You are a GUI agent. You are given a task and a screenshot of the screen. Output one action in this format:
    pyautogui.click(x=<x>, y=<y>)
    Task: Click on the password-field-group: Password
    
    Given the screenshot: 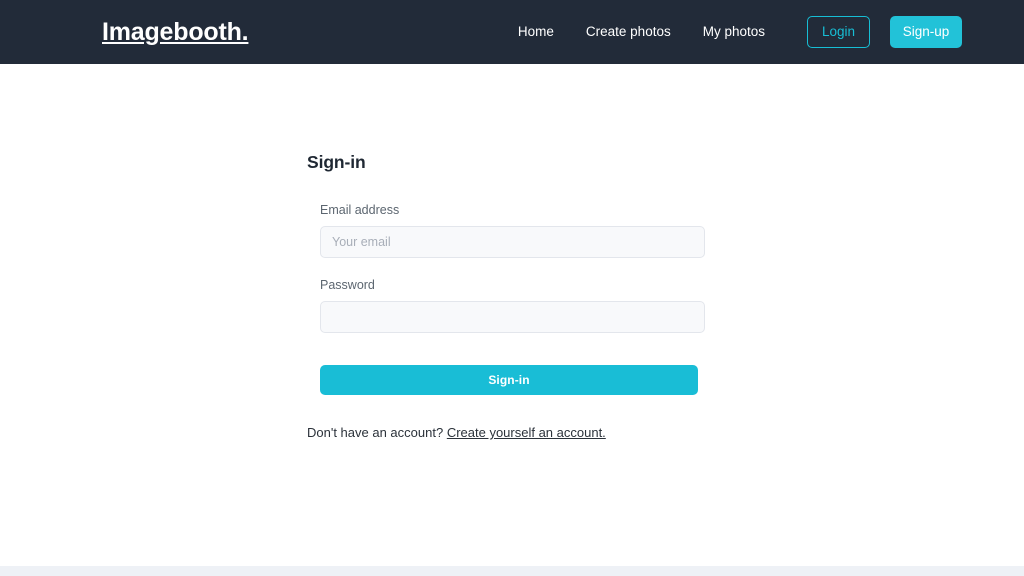 What is the action you would take?
    pyautogui.click(x=512, y=305)
    